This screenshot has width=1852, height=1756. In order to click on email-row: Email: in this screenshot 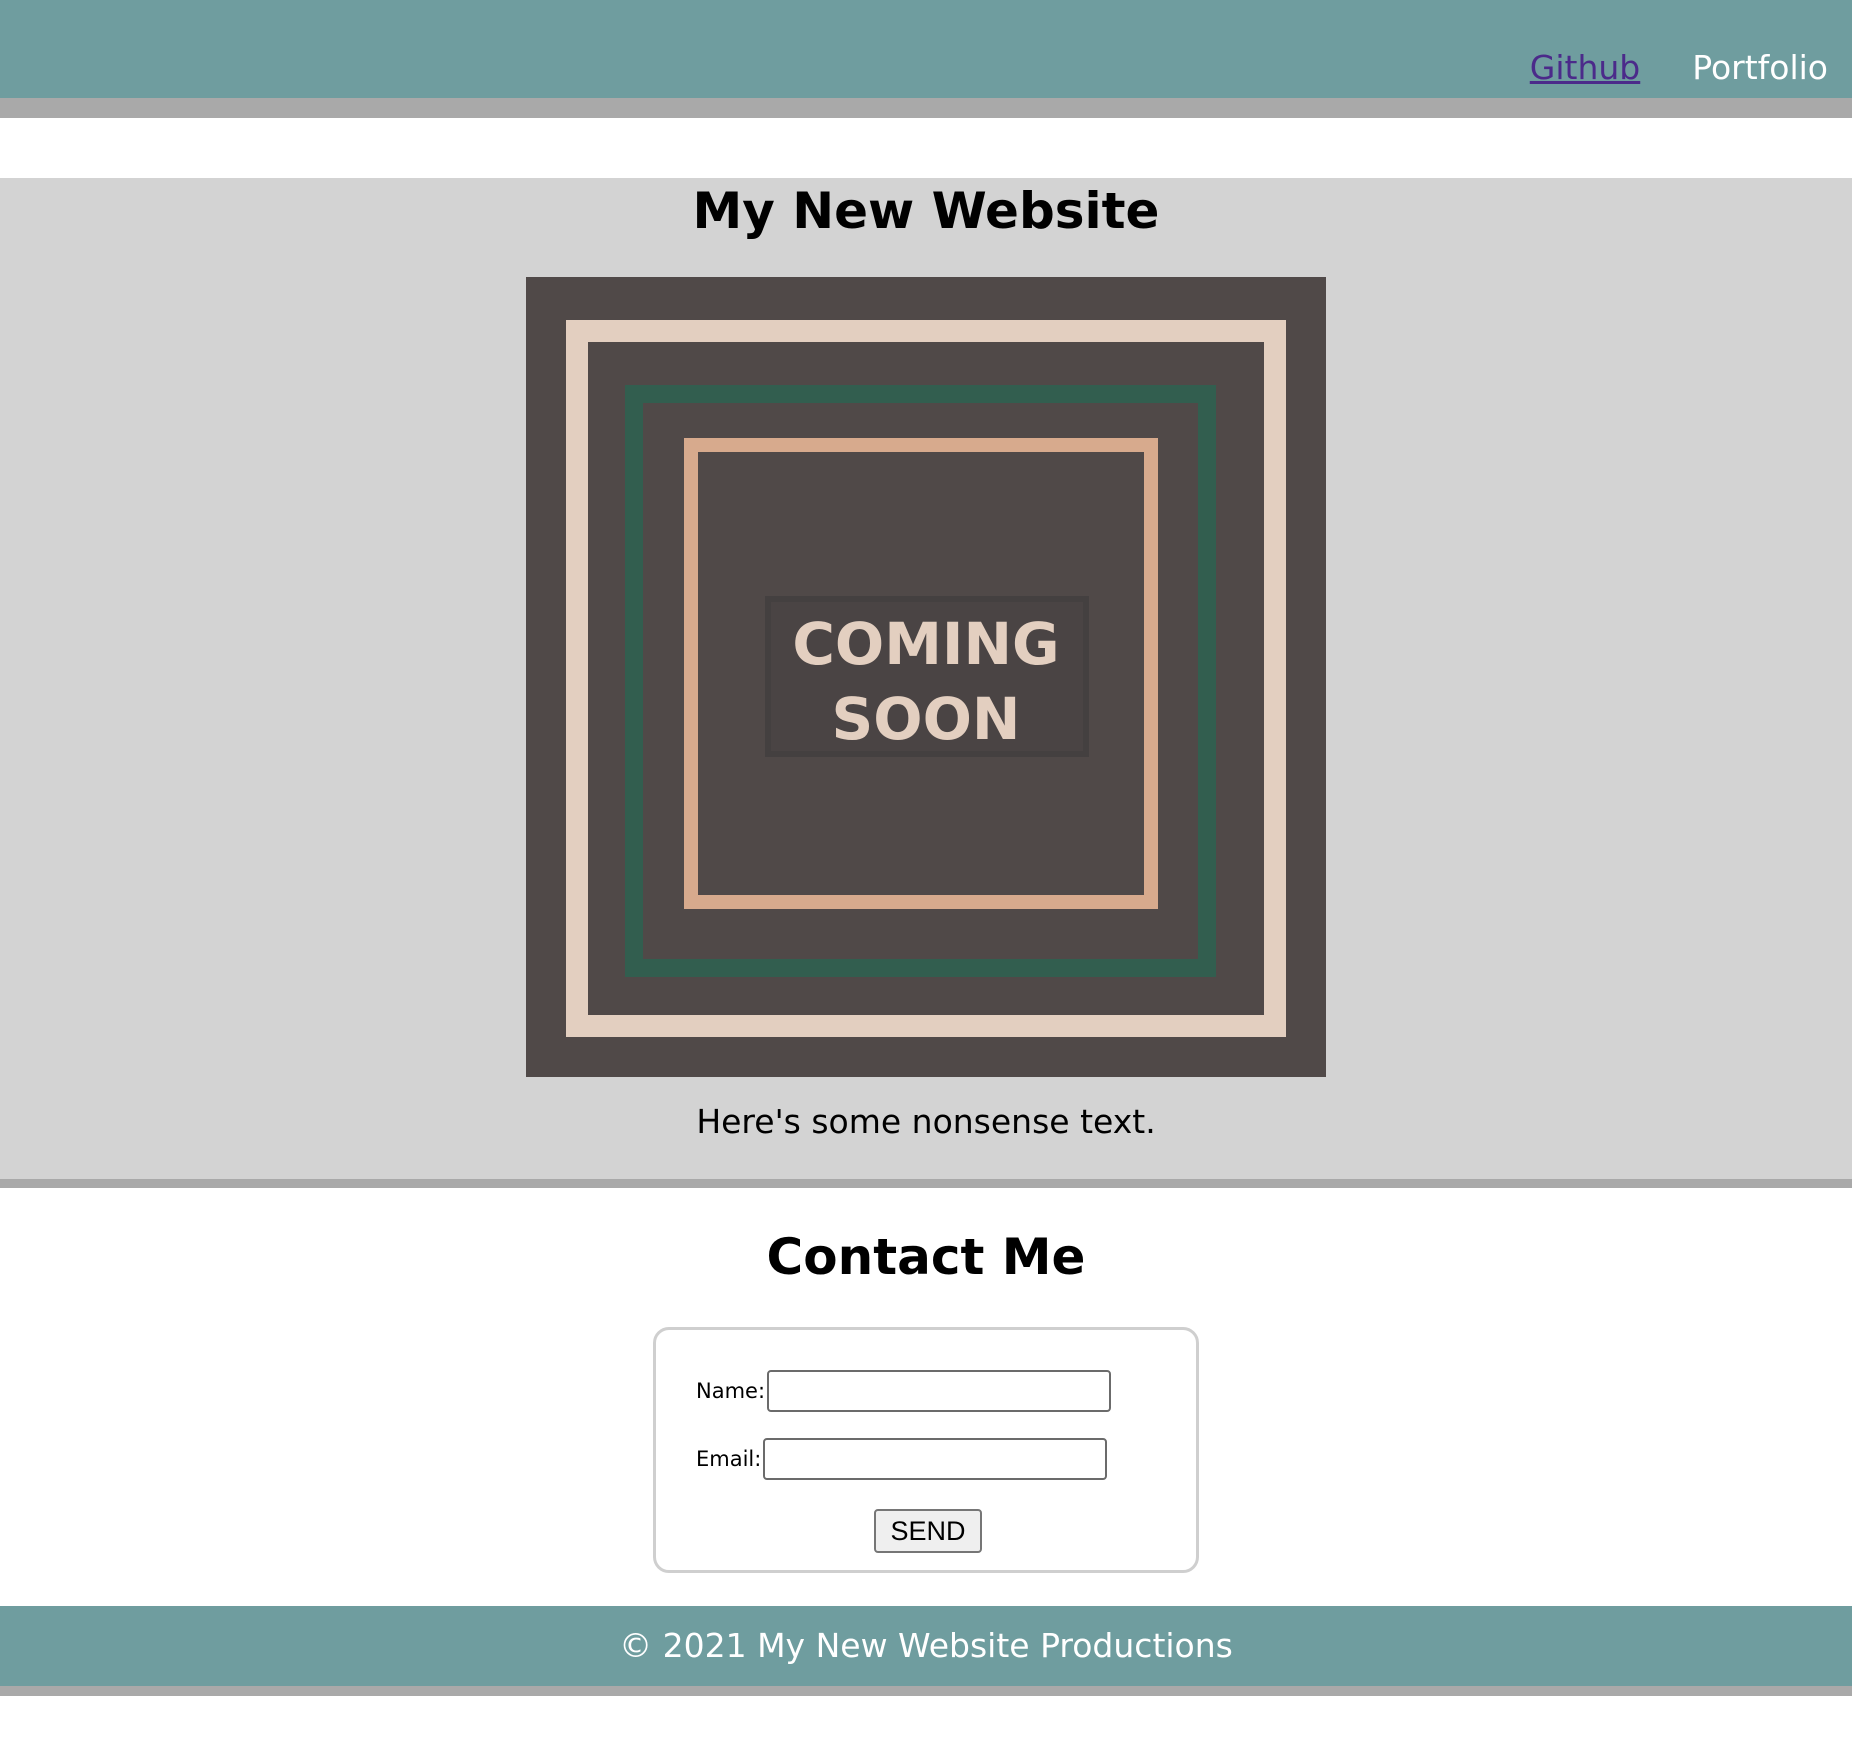, I will do `click(902, 1459)`.